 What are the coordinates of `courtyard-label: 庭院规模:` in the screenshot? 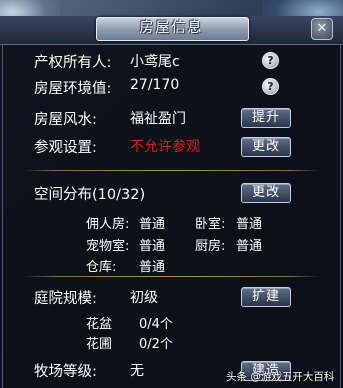 It's located at (65, 299).